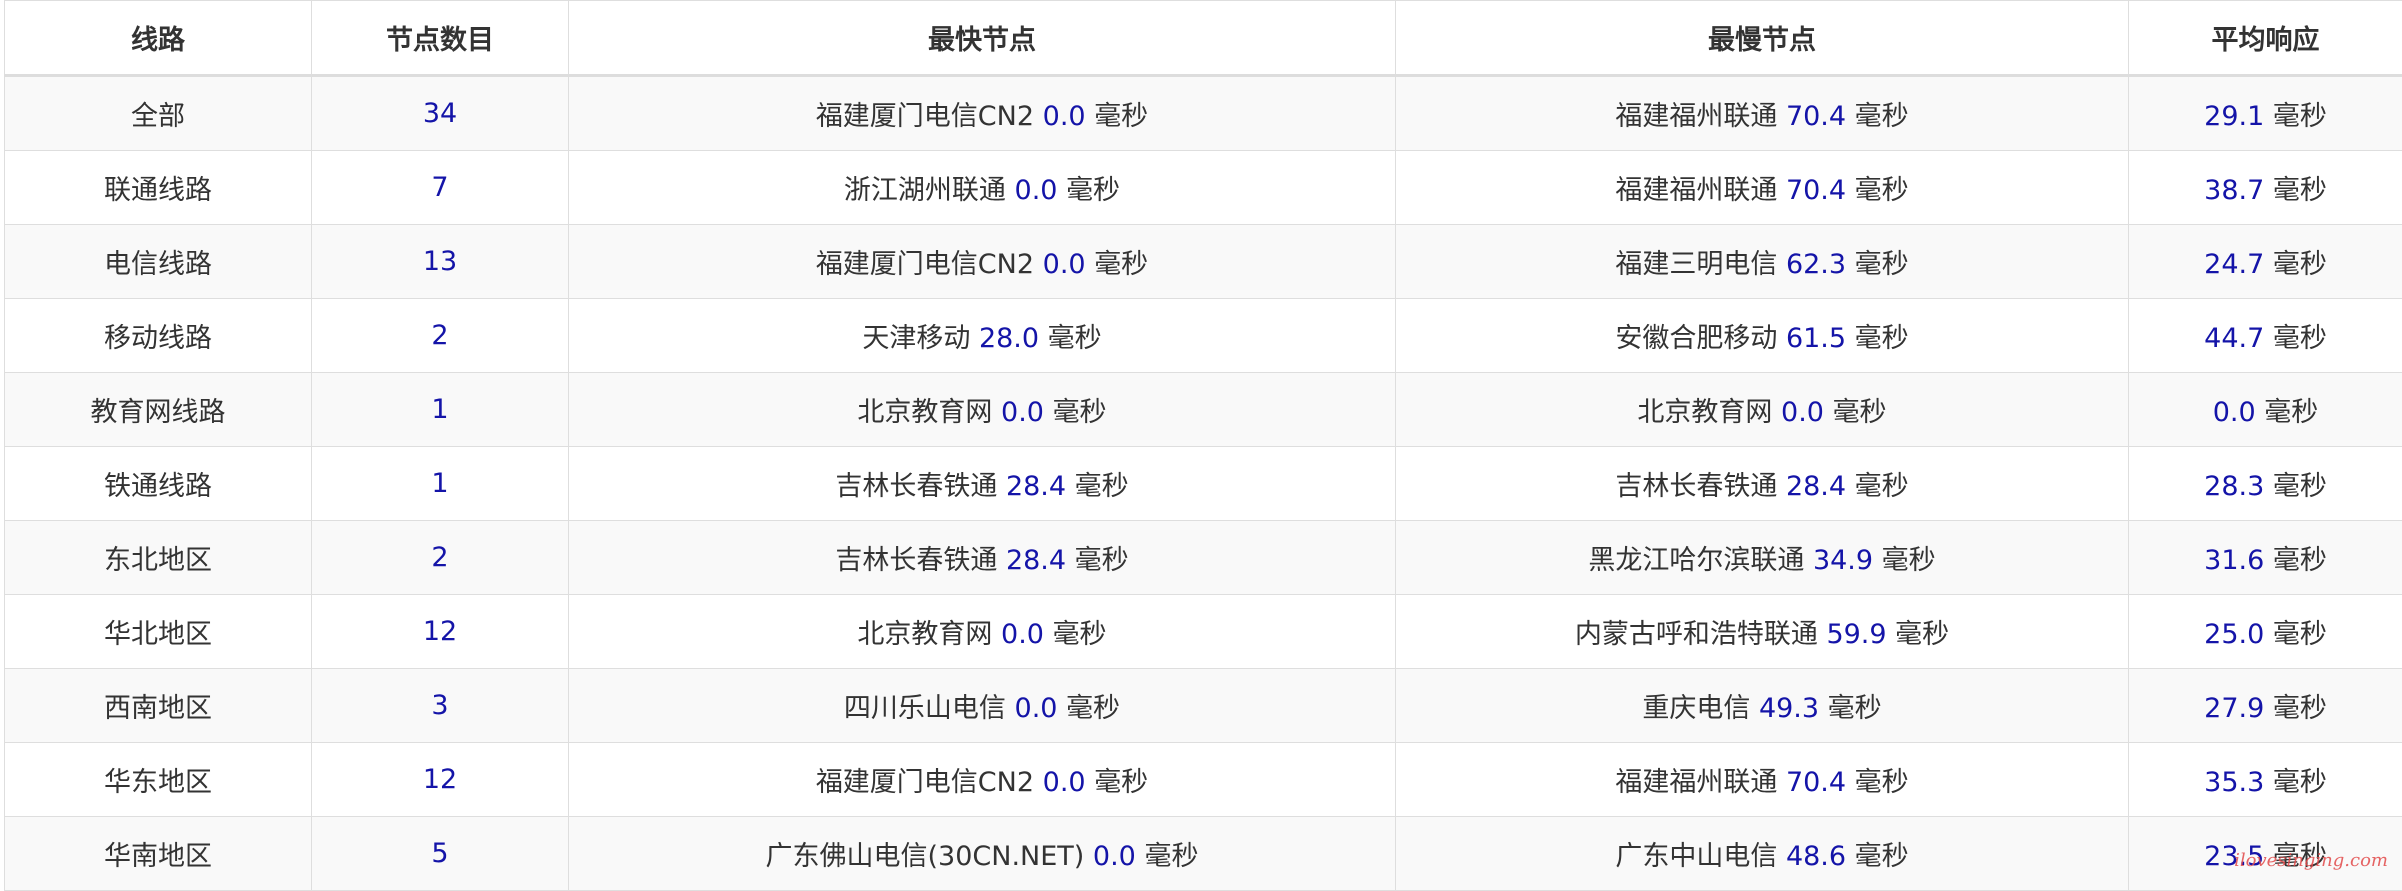  I want to click on cell-route: 联通线路, so click(158, 188).